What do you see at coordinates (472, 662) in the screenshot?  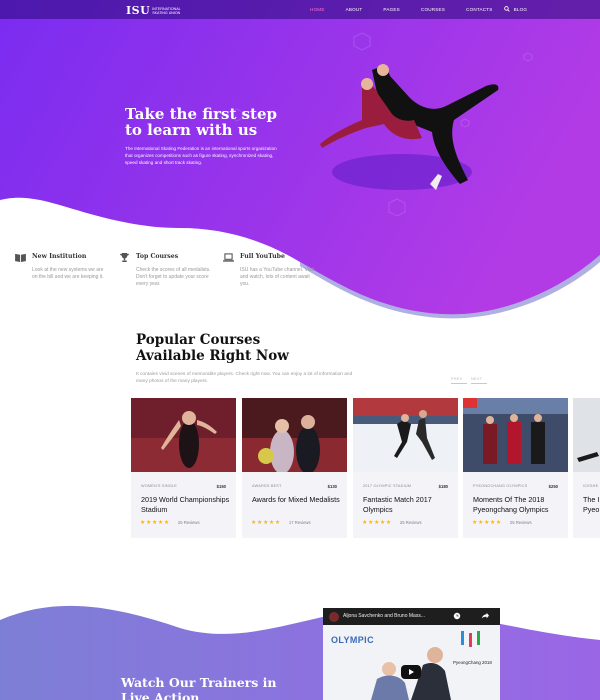 I see `event-logo-text: PyeongChang 2018` at bounding box center [472, 662].